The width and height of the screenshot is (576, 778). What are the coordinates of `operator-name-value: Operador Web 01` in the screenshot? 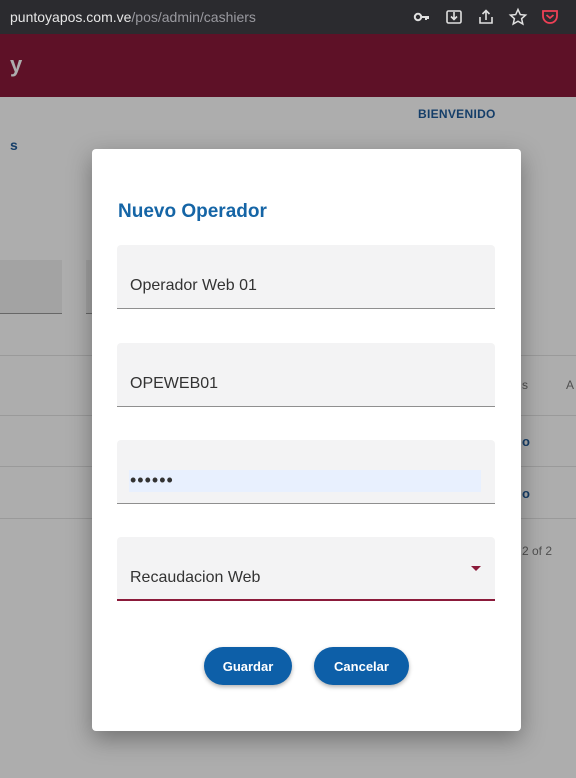 It's located at (193, 285).